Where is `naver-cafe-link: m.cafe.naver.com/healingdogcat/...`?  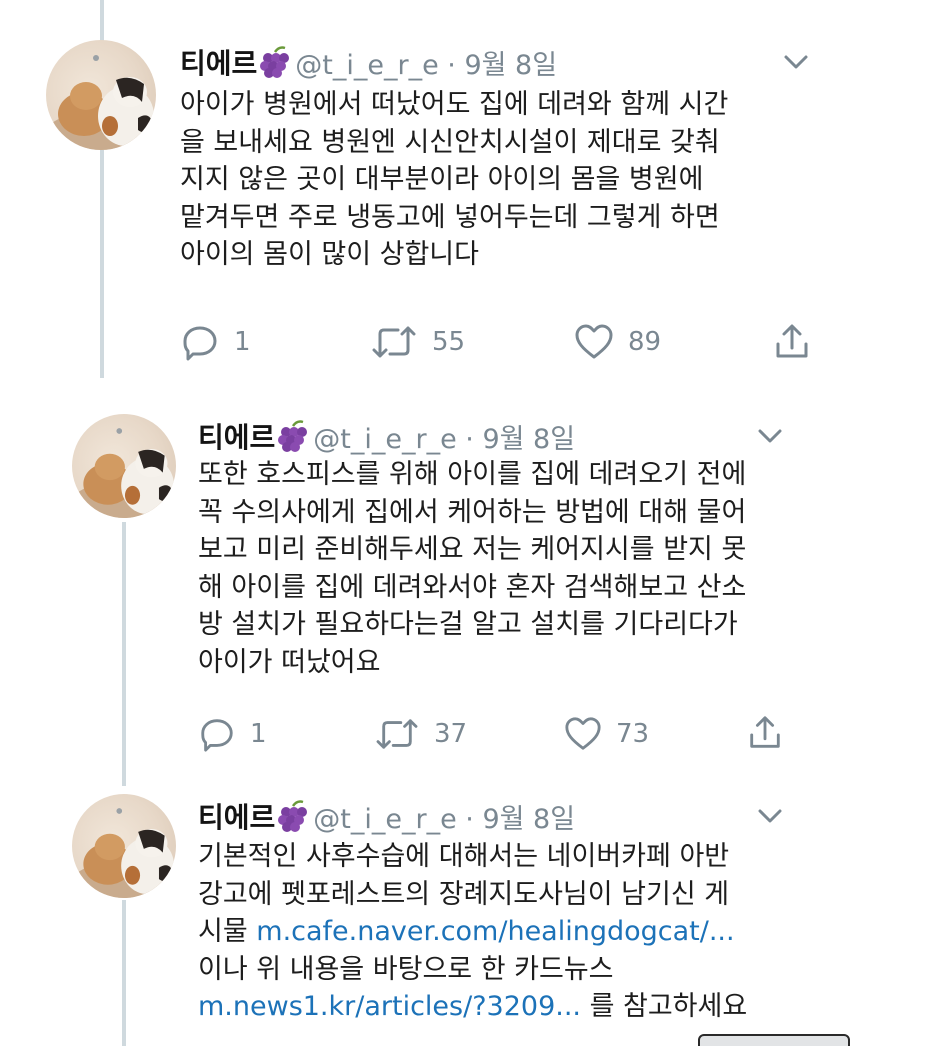
naver-cafe-link: m.cafe.naver.com/healingdogcat/... is located at coordinates (495, 931).